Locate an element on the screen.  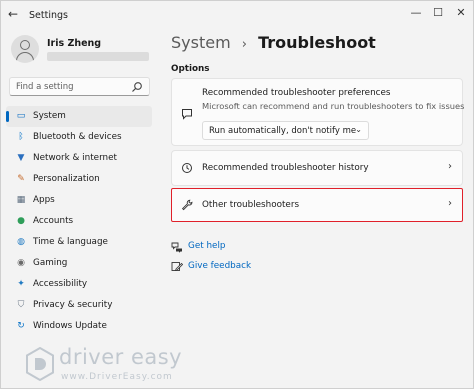
brush-icon: ✎ is located at coordinates (21, 179).